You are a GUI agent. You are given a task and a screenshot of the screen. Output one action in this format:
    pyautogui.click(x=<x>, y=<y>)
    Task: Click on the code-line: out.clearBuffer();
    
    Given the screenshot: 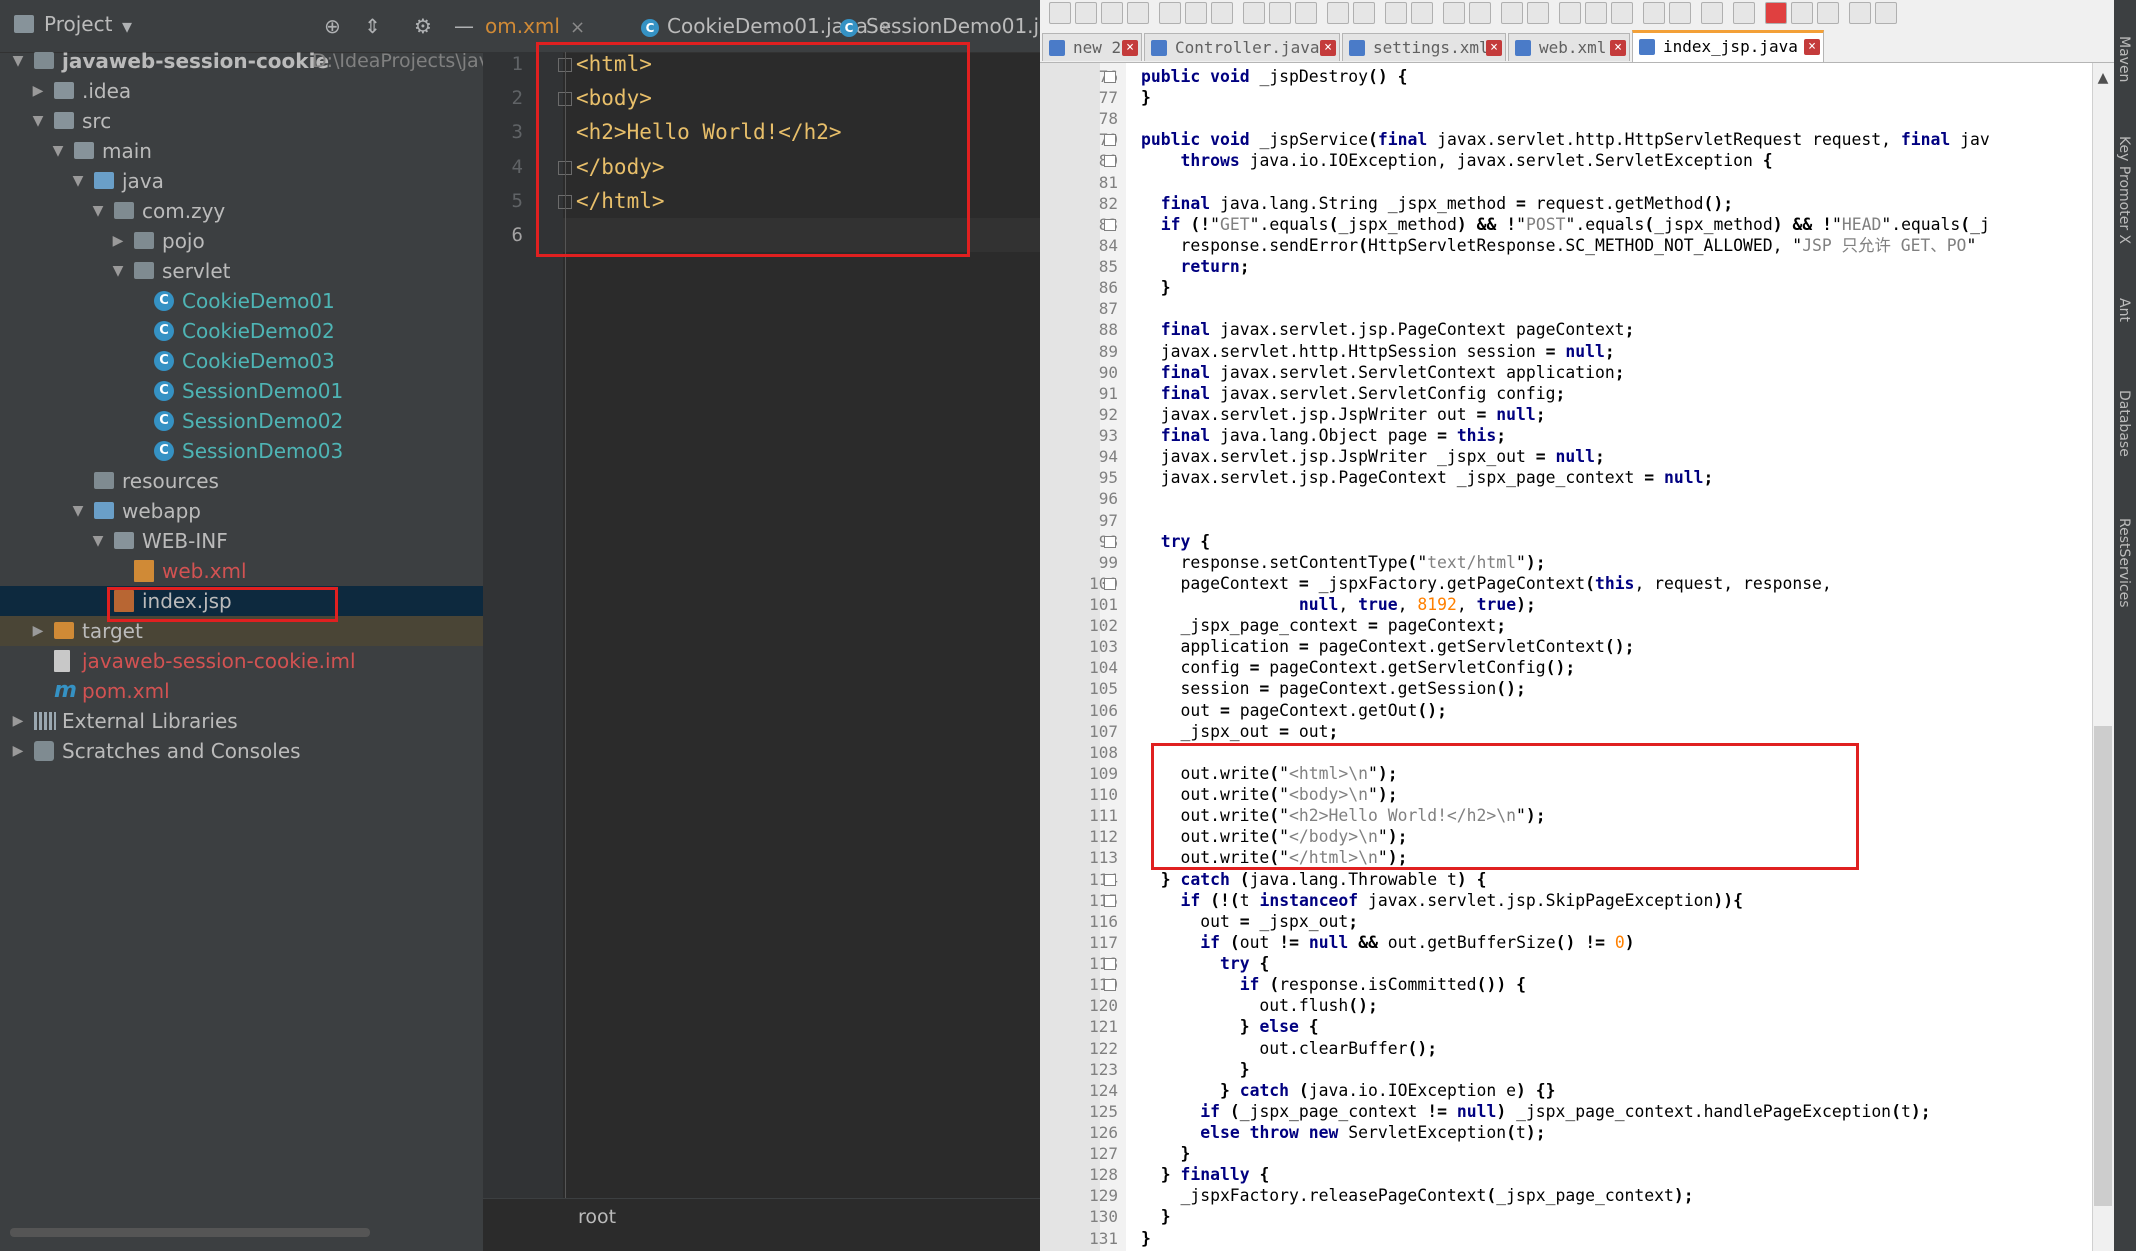 What is the action you would take?
    pyautogui.click(x=1289, y=1048)
    